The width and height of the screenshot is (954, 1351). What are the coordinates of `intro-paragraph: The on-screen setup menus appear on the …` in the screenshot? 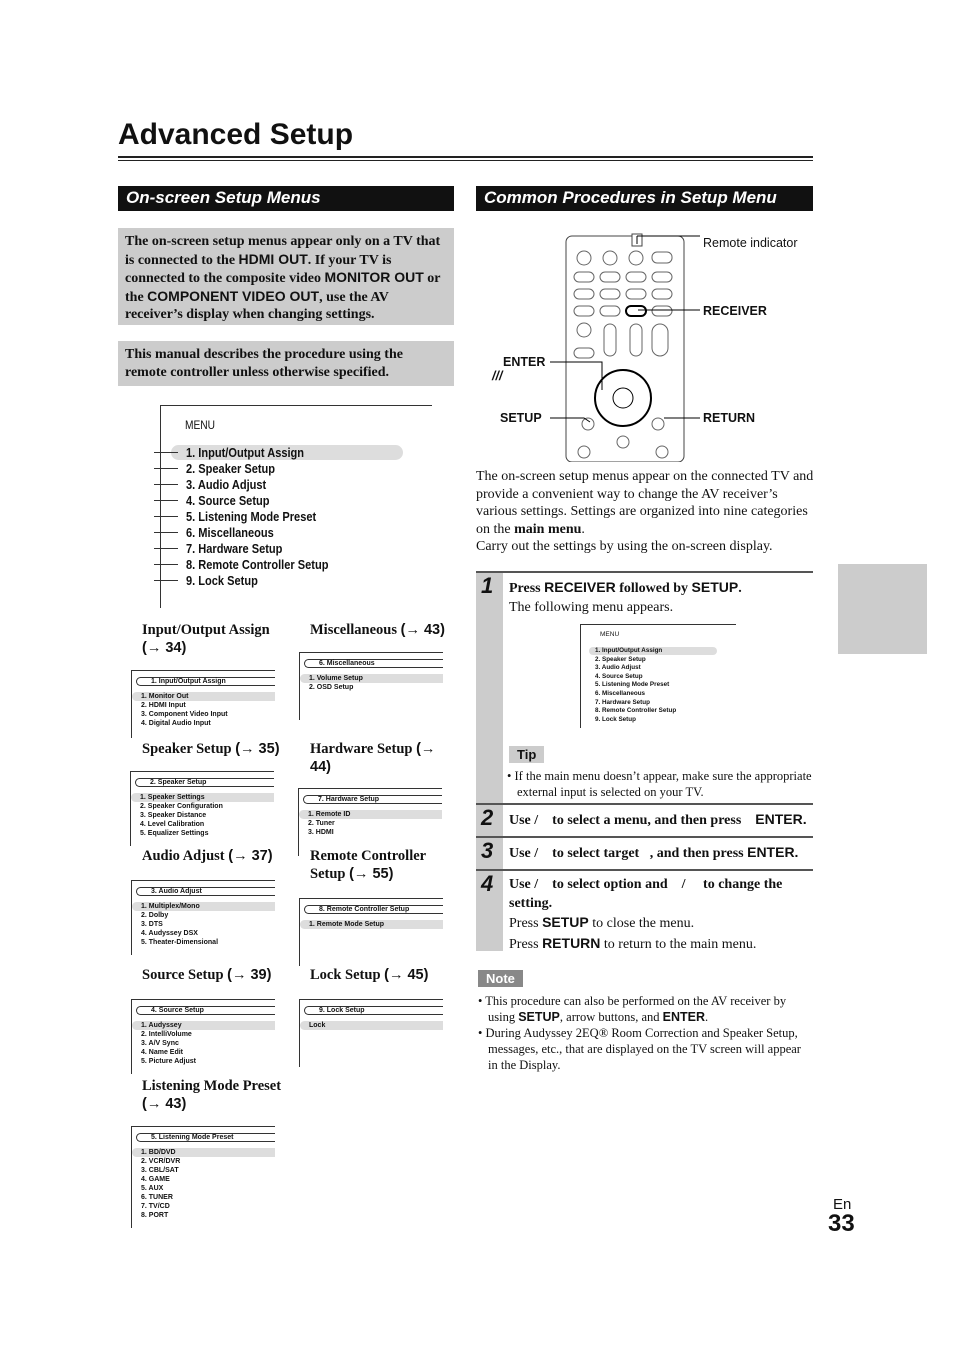 It's located at (645, 511).